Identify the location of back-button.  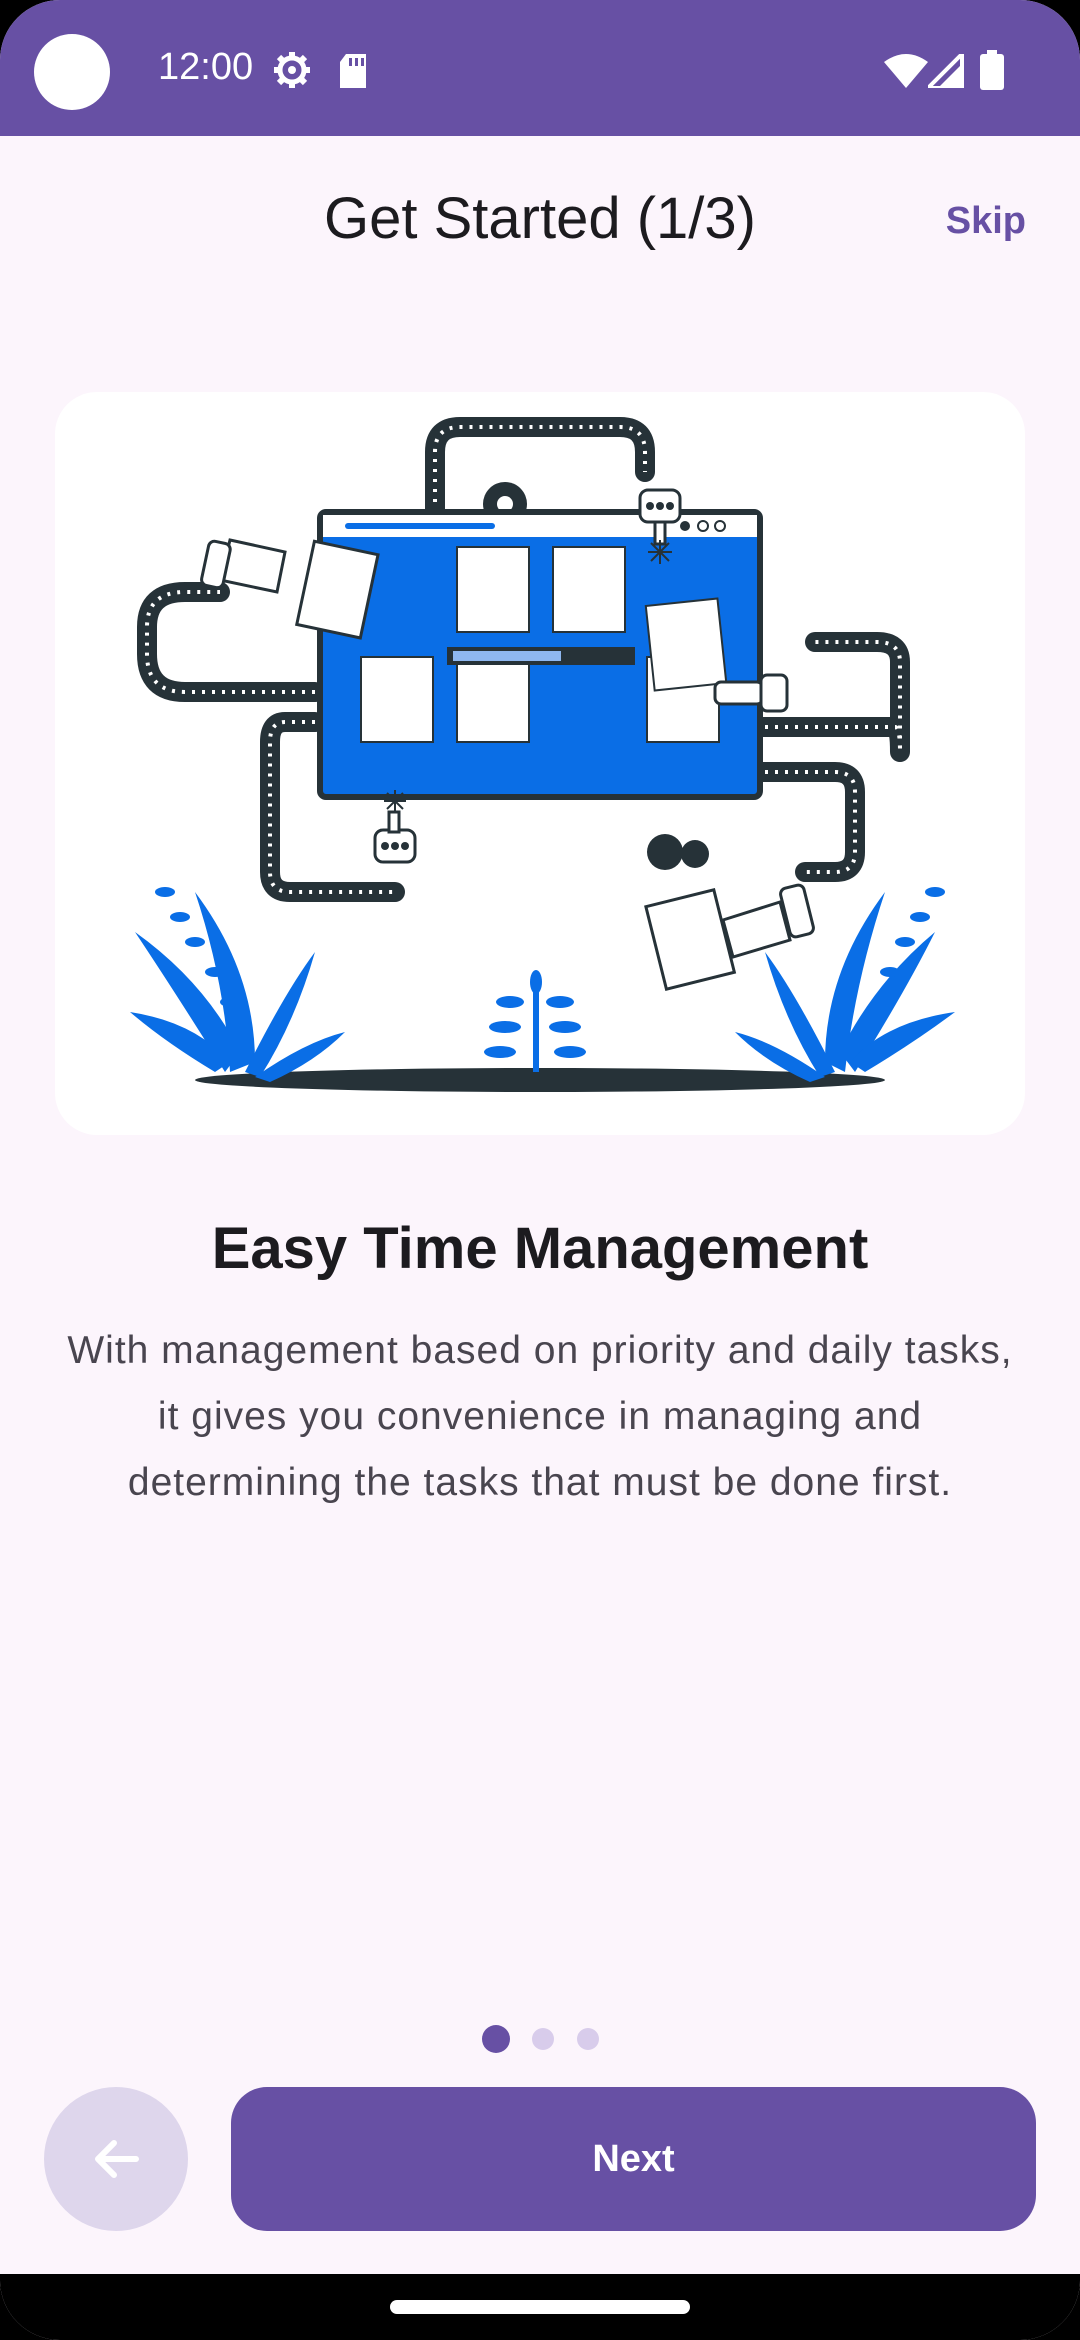
(116, 2159).